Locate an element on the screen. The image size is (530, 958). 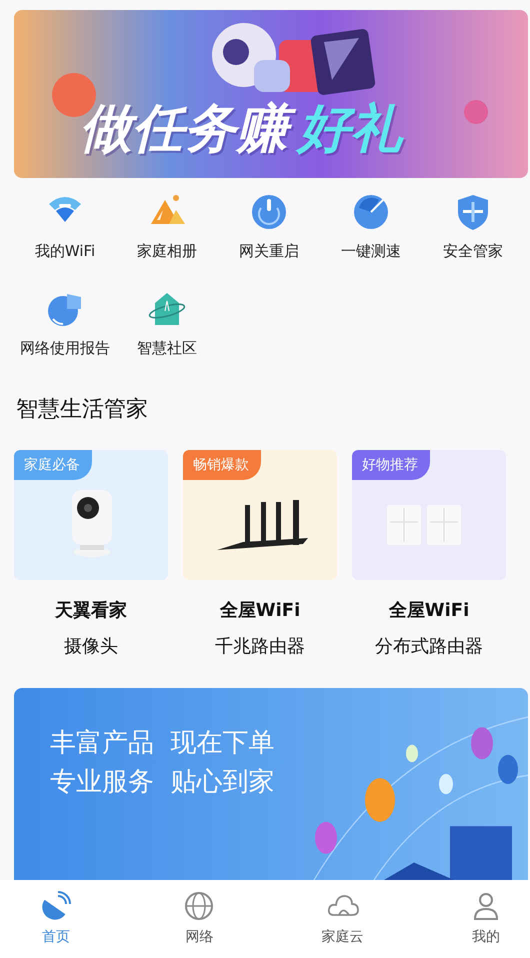
promo-text: 专业服务 贴心到家 is located at coordinates (162, 782).